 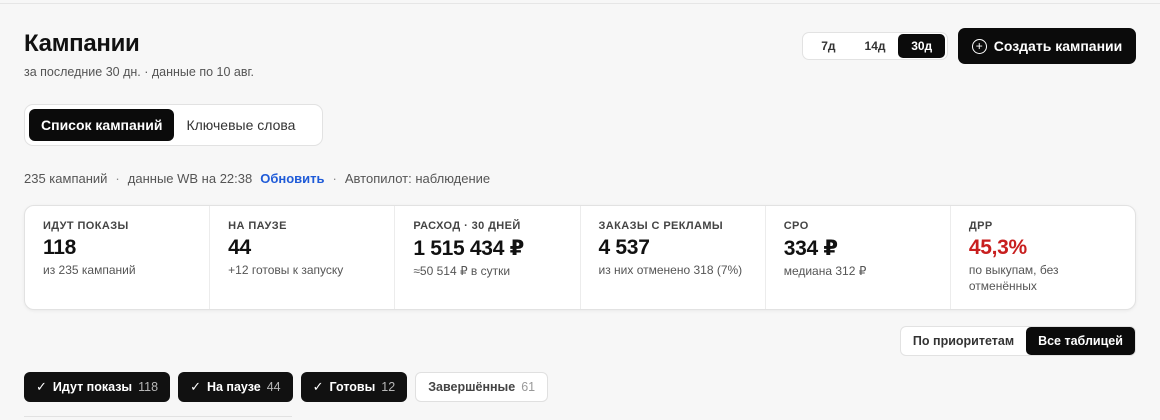 What do you see at coordinates (825, 271) in the screenshot?
I see `stat-sub: медиана 312 ₽` at bounding box center [825, 271].